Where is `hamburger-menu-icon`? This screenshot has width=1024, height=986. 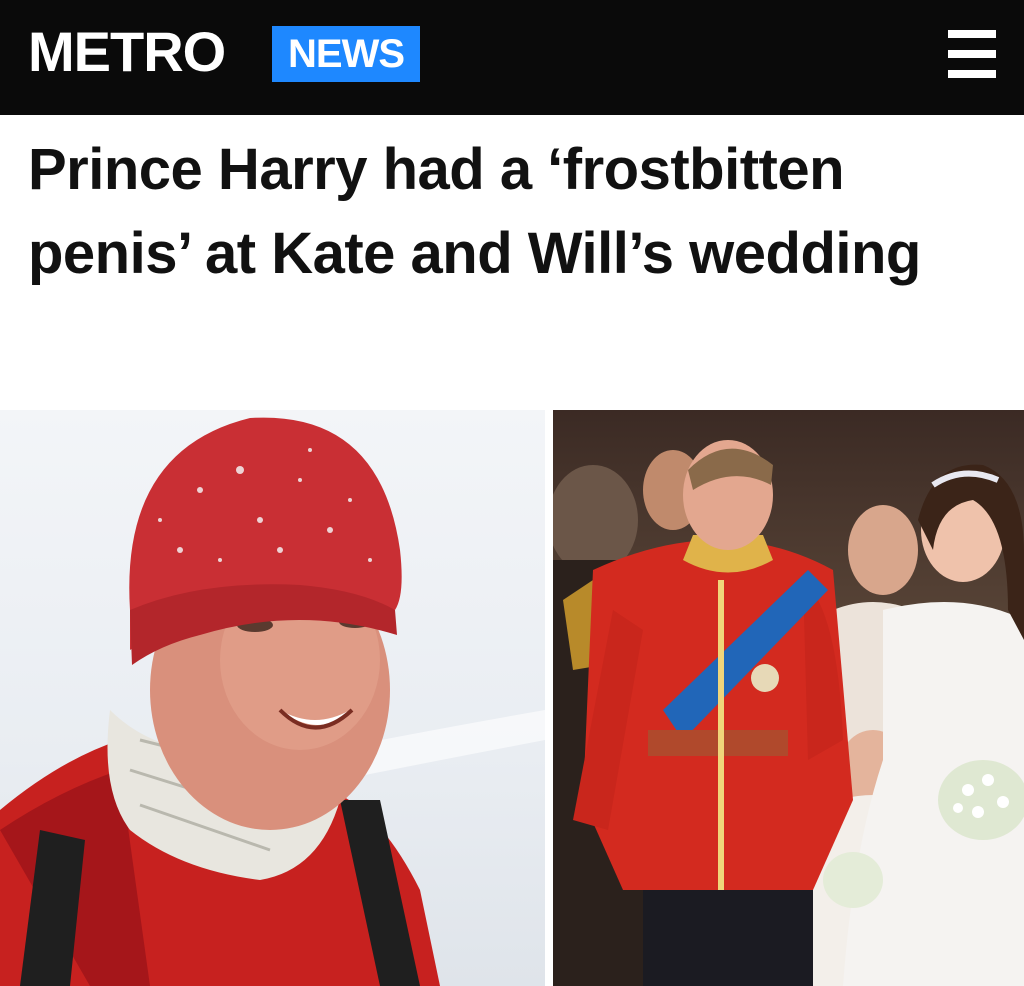
hamburger-menu-icon is located at coordinates (972, 54).